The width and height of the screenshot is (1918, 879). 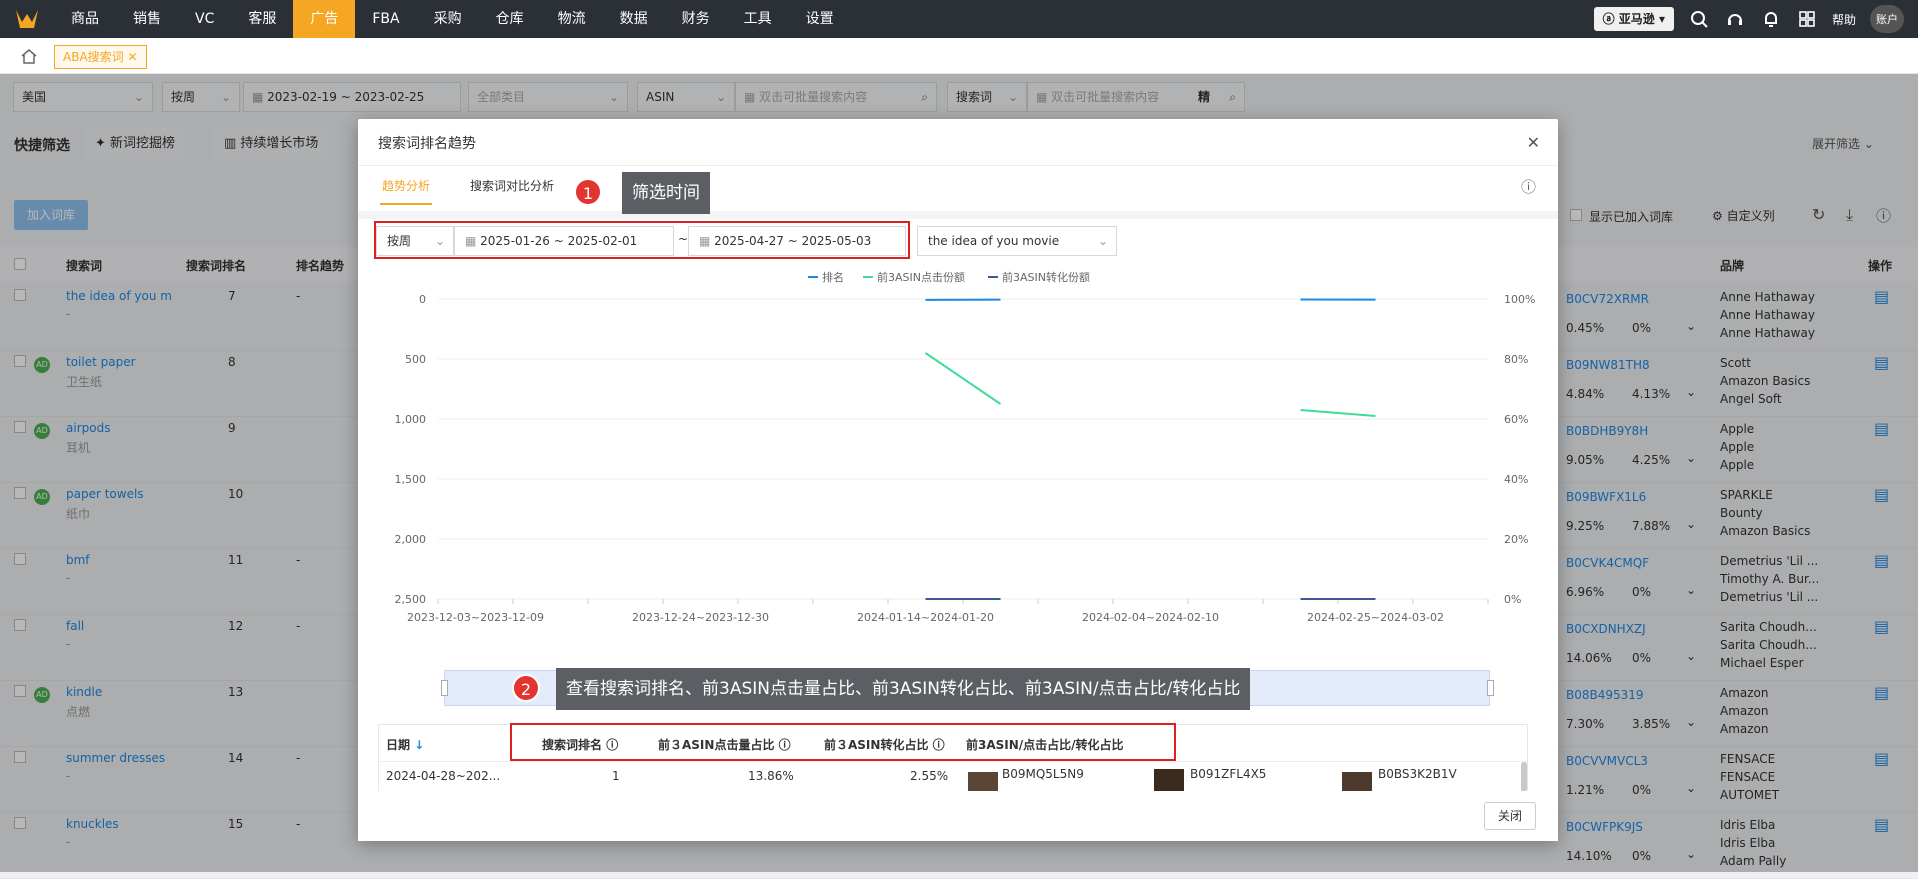 What do you see at coordinates (616, 776) in the screenshot?
I see `row-rank: 1` at bounding box center [616, 776].